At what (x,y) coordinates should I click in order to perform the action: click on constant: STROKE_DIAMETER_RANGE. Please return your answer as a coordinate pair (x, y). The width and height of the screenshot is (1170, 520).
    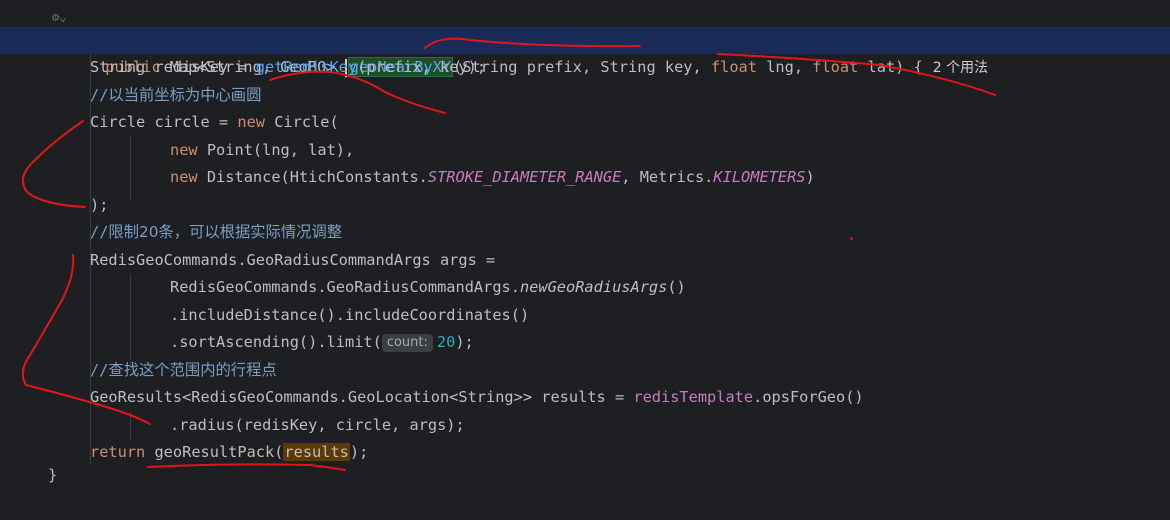
    Looking at the image, I should click on (524, 177).